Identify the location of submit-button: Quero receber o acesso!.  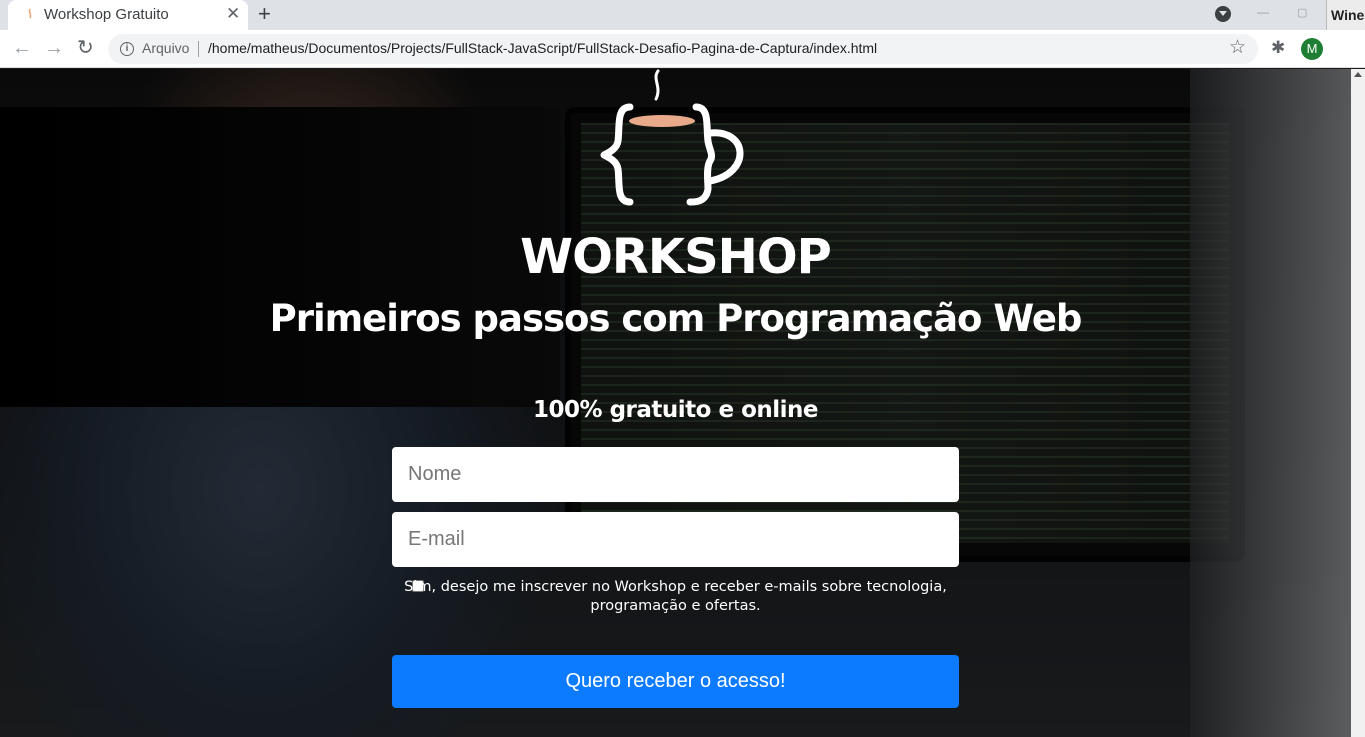
(675, 681).